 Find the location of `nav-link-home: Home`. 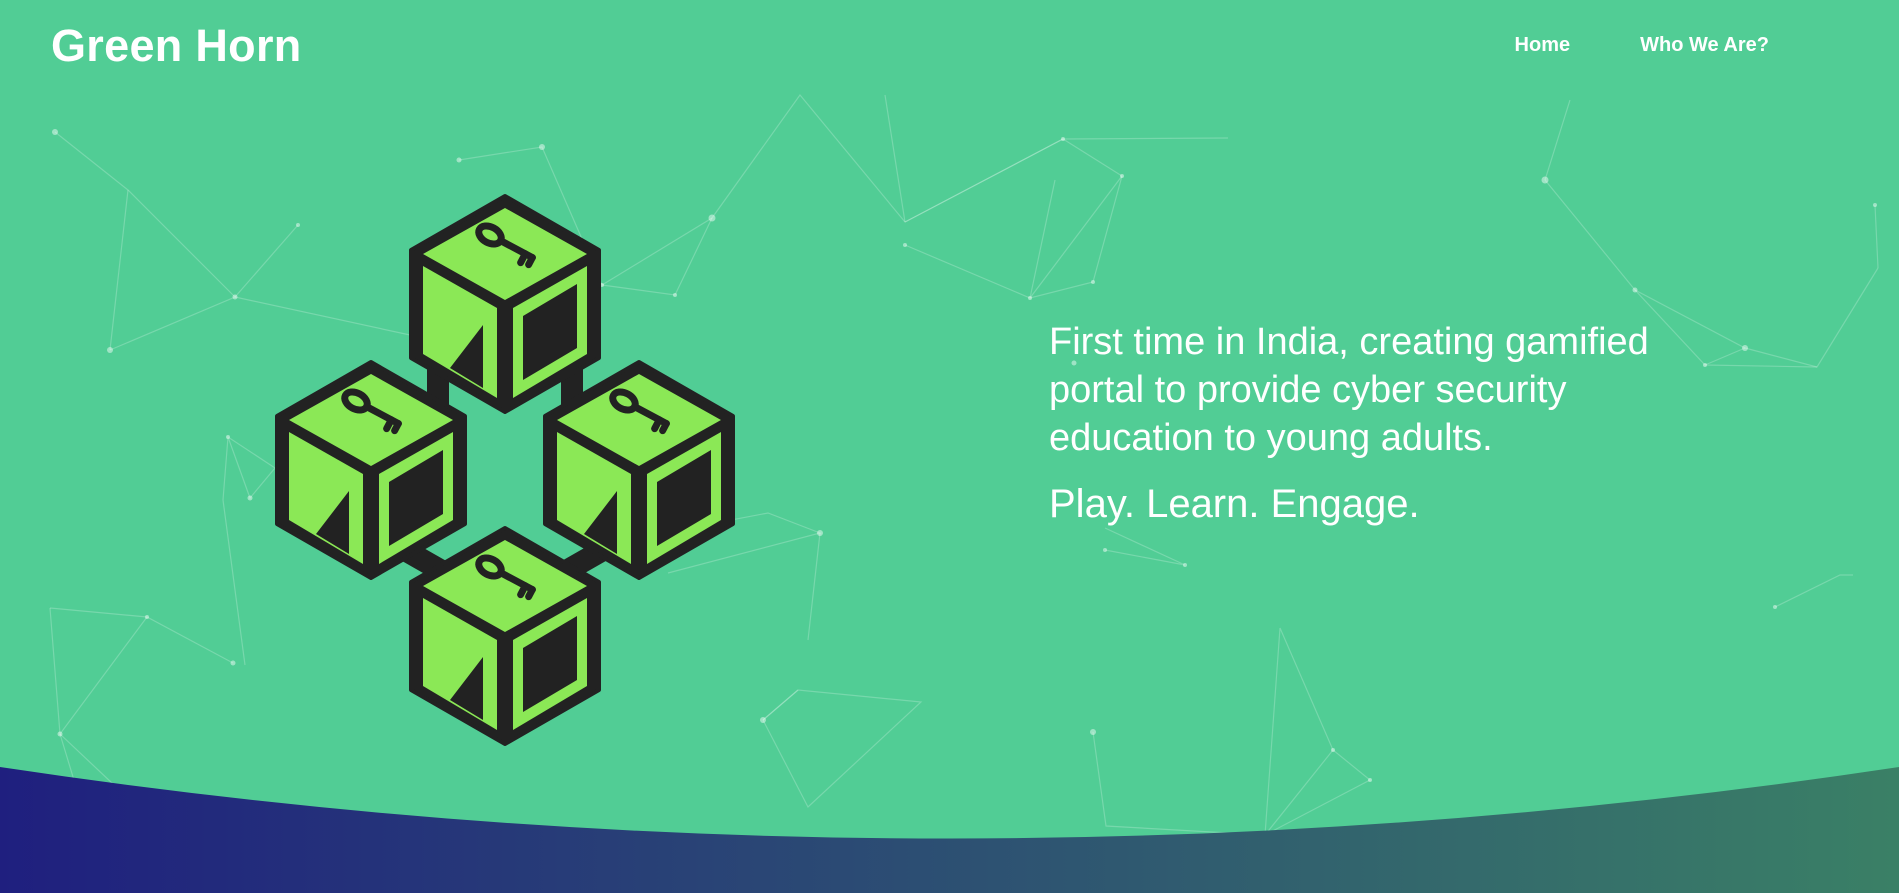

nav-link-home: Home is located at coordinates (1543, 45).